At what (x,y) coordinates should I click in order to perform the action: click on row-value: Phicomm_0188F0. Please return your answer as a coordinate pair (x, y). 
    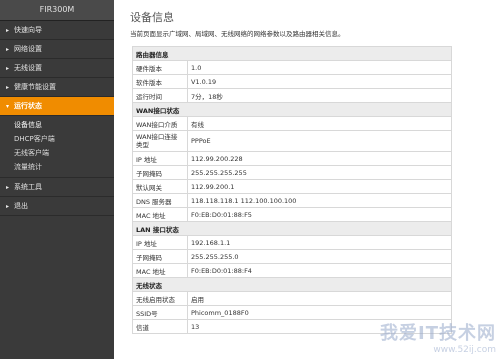
    Looking at the image, I should click on (319, 312).